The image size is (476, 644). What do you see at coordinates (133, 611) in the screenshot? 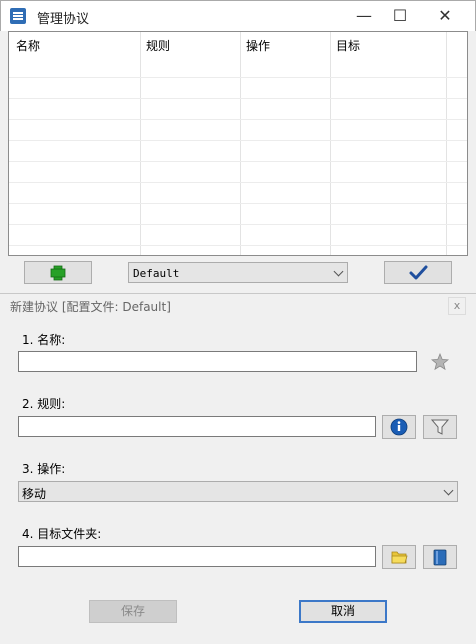
I see `save-button: 保存` at bounding box center [133, 611].